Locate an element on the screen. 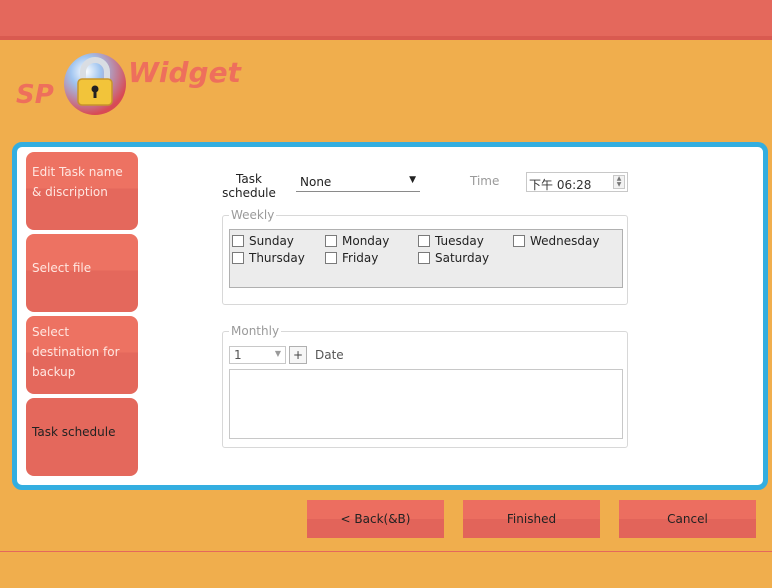 The image size is (772, 588). sidebar-item-task-schedule: Task schedule is located at coordinates (82, 437).